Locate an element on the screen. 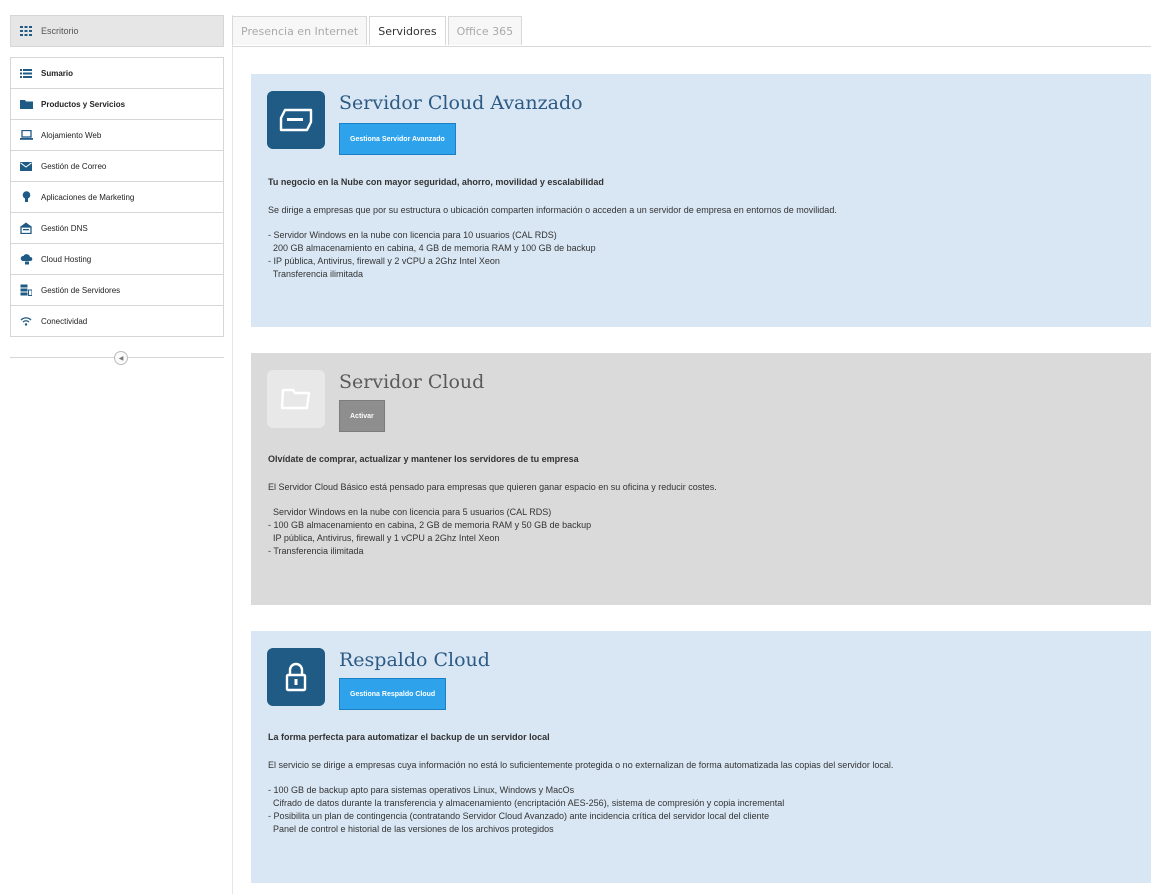 The image size is (1151, 894). desktop-header: Escritorio is located at coordinates (117, 31).